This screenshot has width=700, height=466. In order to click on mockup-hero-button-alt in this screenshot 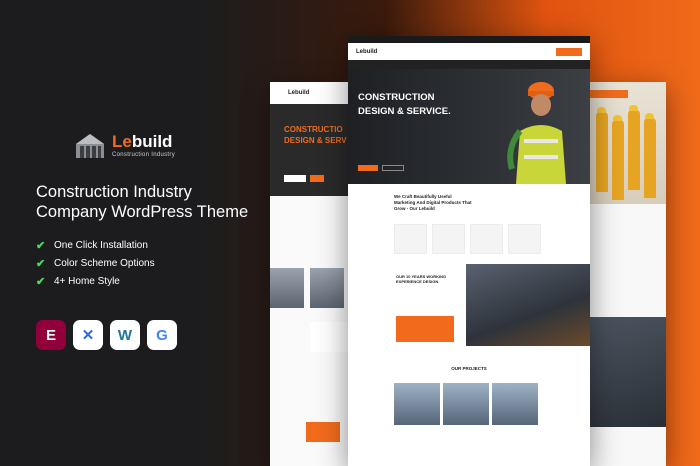, I will do `click(393, 168)`.